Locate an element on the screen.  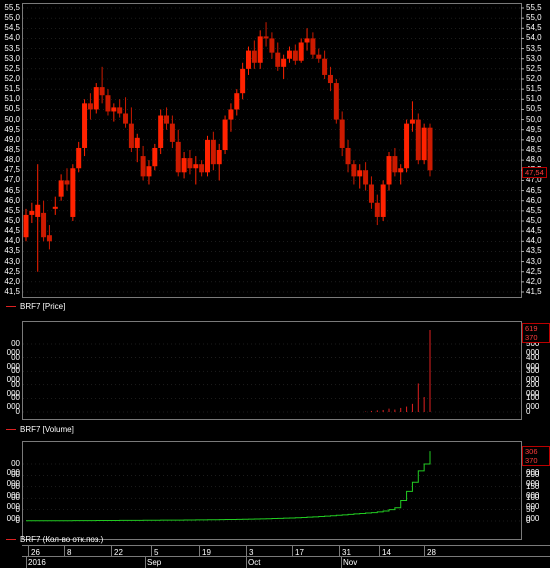
price-tick-label-right: 44,5 is located at coordinates (534, 231).